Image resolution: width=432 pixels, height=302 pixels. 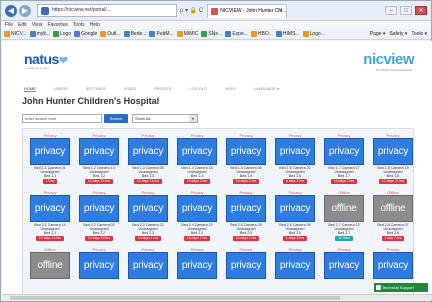 I want to click on duration-badge: 14 days 1 hrs, so click(x=148, y=238).